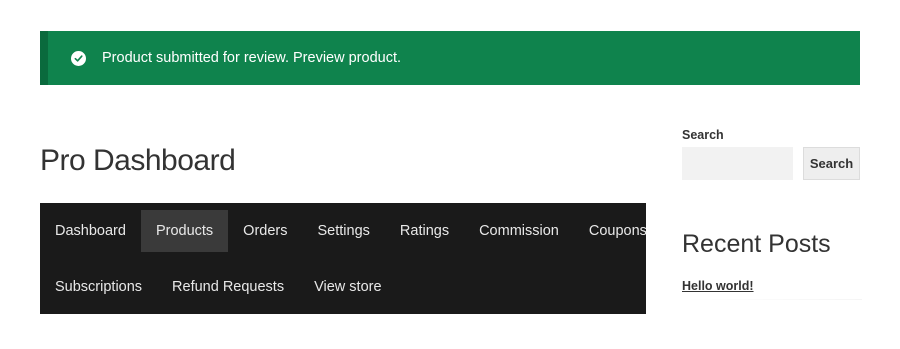 The width and height of the screenshot is (900, 349). What do you see at coordinates (184, 231) in the screenshot?
I see `nav-item-products: Products` at bounding box center [184, 231].